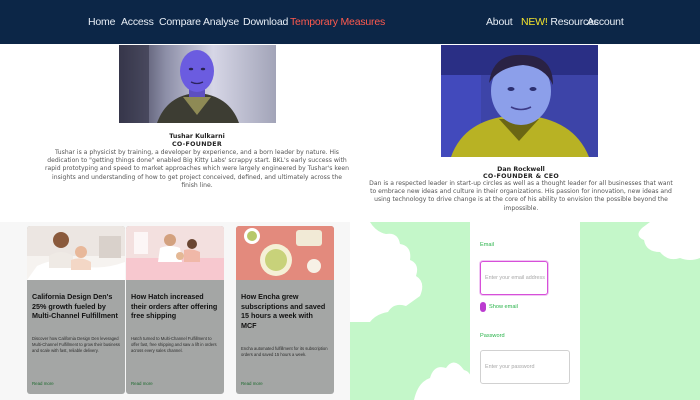 The width and height of the screenshot is (700, 400). I want to click on nav-access-link: Access, so click(137, 22).